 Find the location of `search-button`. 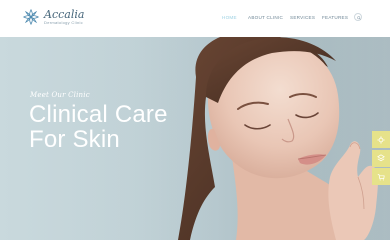

search-button is located at coordinates (358, 17).